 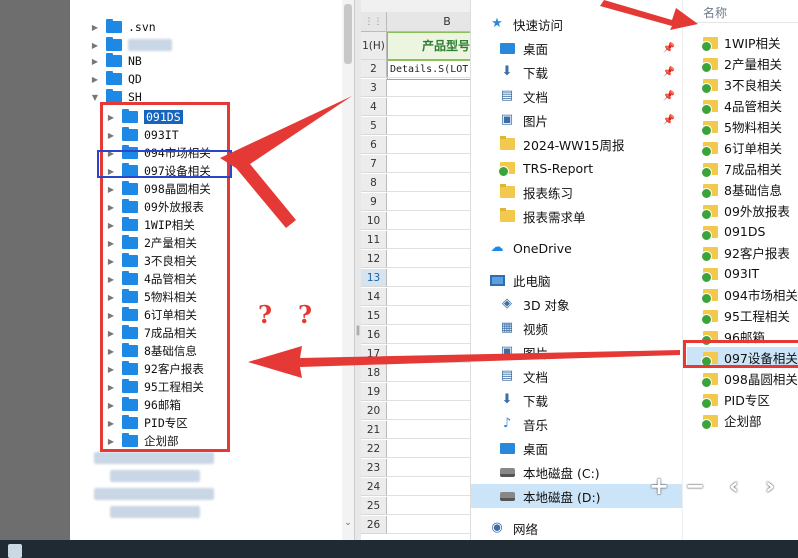 What do you see at coordinates (577, 528) in the screenshot?
I see `nav-item: ◉ 网络` at bounding box center [577, 528].